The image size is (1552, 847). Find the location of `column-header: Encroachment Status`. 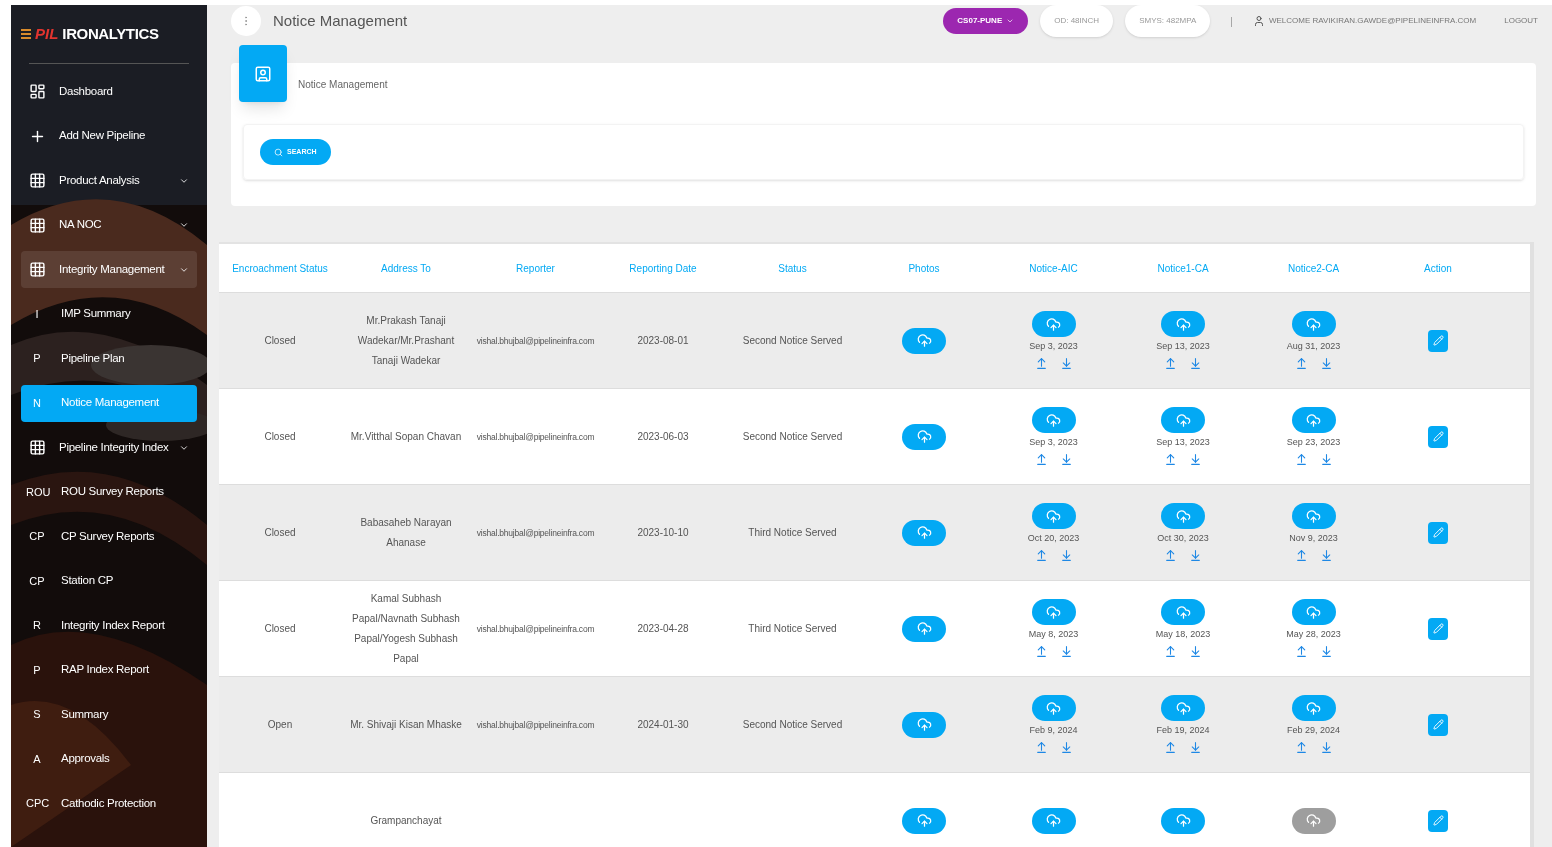

column-header: Encroachment Status is located at coordinates (280, 268).